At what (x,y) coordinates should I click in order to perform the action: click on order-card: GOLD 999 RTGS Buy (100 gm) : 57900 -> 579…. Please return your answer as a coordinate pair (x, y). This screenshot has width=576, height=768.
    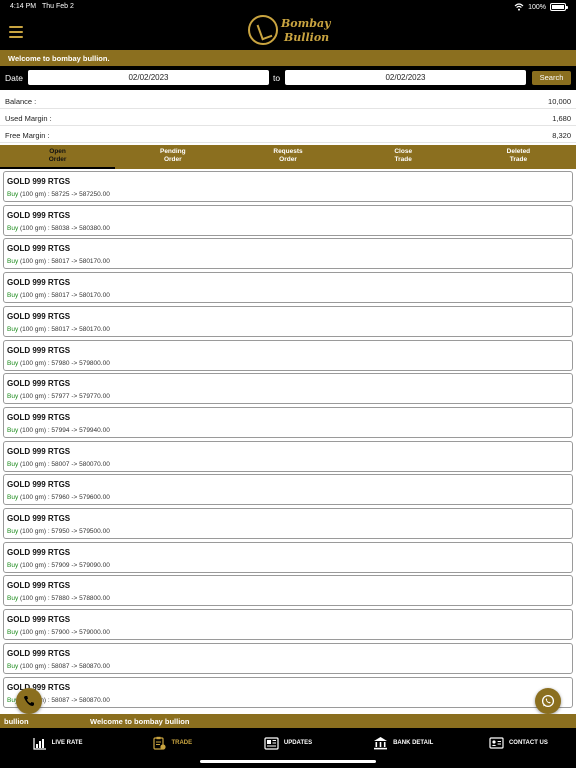
    Looking at the image, I should click on (288, 625).